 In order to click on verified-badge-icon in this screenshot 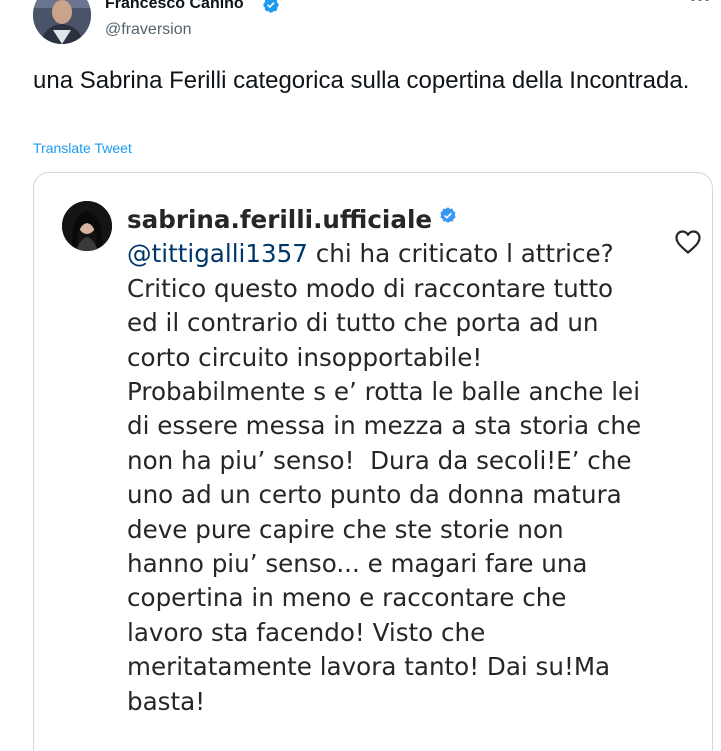, I will do `click(271, 6)`.